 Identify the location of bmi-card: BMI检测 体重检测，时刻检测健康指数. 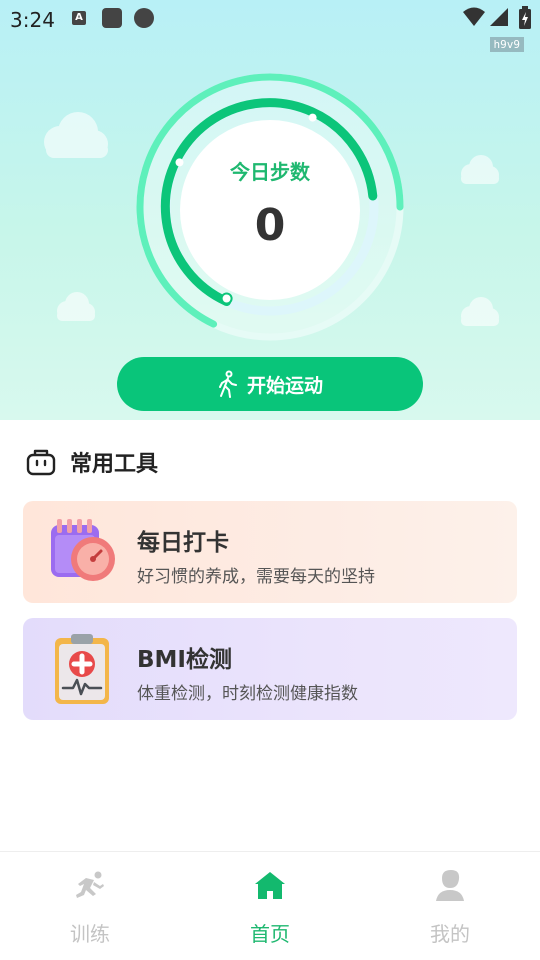
(270, 669).